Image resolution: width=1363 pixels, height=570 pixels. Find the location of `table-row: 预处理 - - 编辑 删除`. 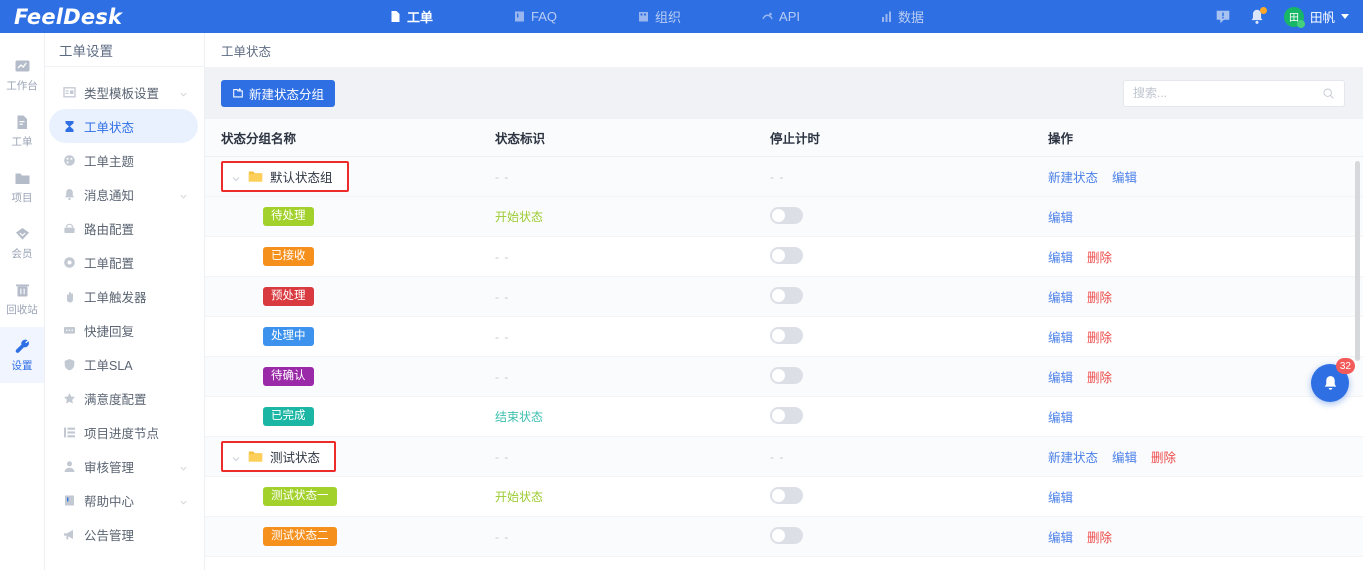

table-row: 预处理 - - 编辑 删除 is located at coordinates (784, 297).